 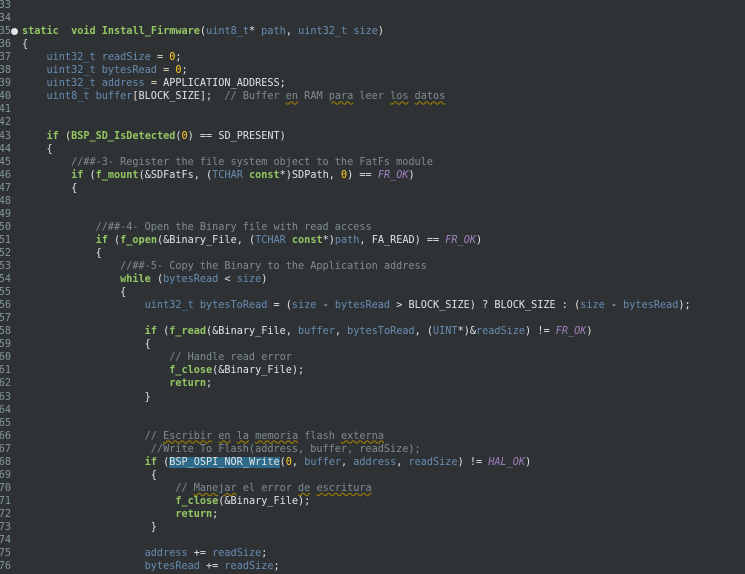 I want to click on code-token: (&SDFatFs, (, so click(x=175, y=175).